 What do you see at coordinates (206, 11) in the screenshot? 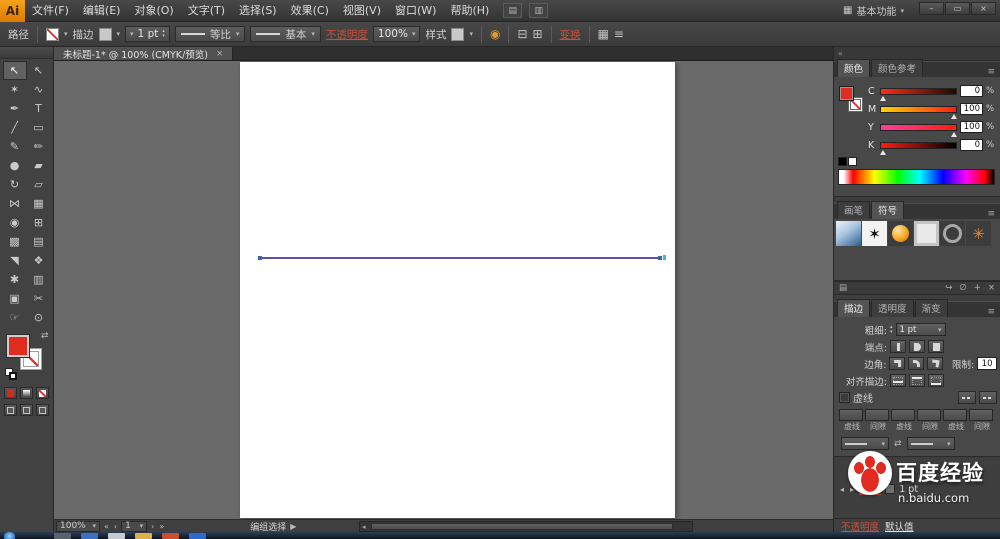
I see `menu-item-4: 文字(T)` at bounding box center [206, 11].